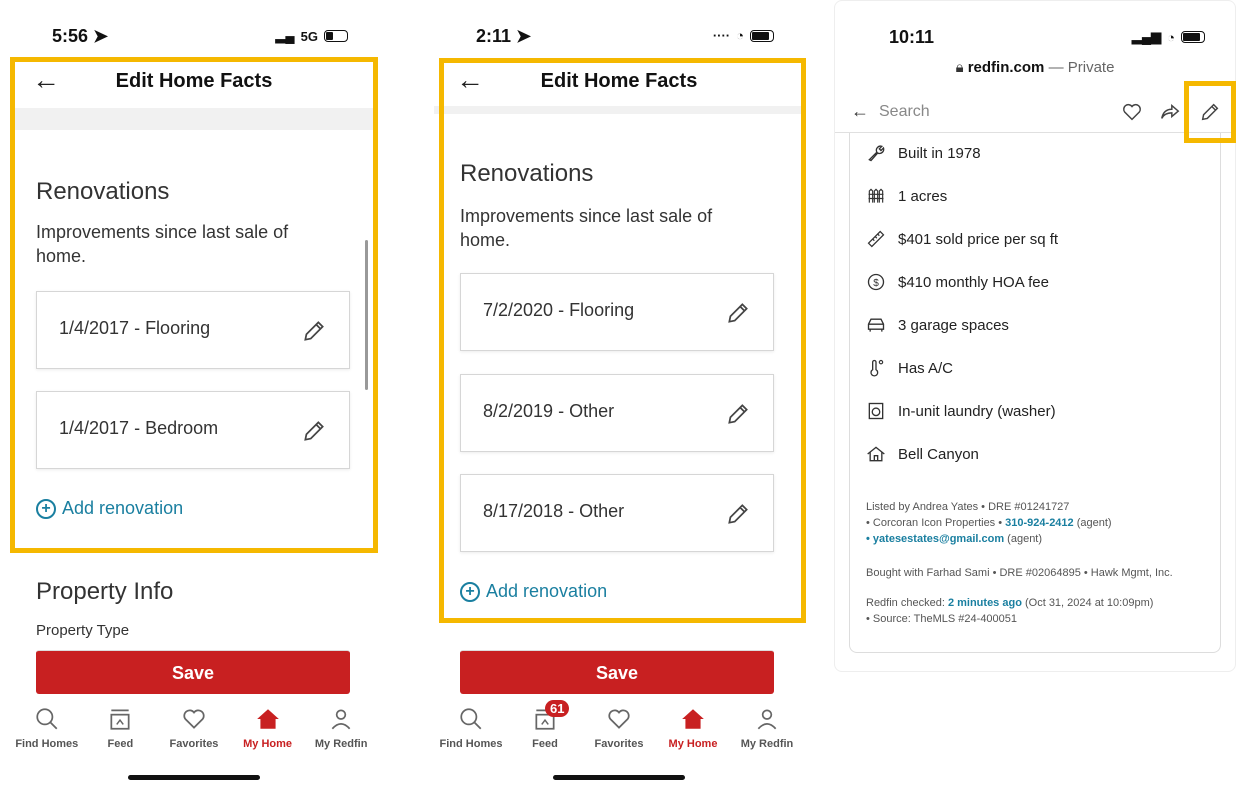  I want to click on fact-item: $ $410 monthly HOA fee, so click(957, 282).